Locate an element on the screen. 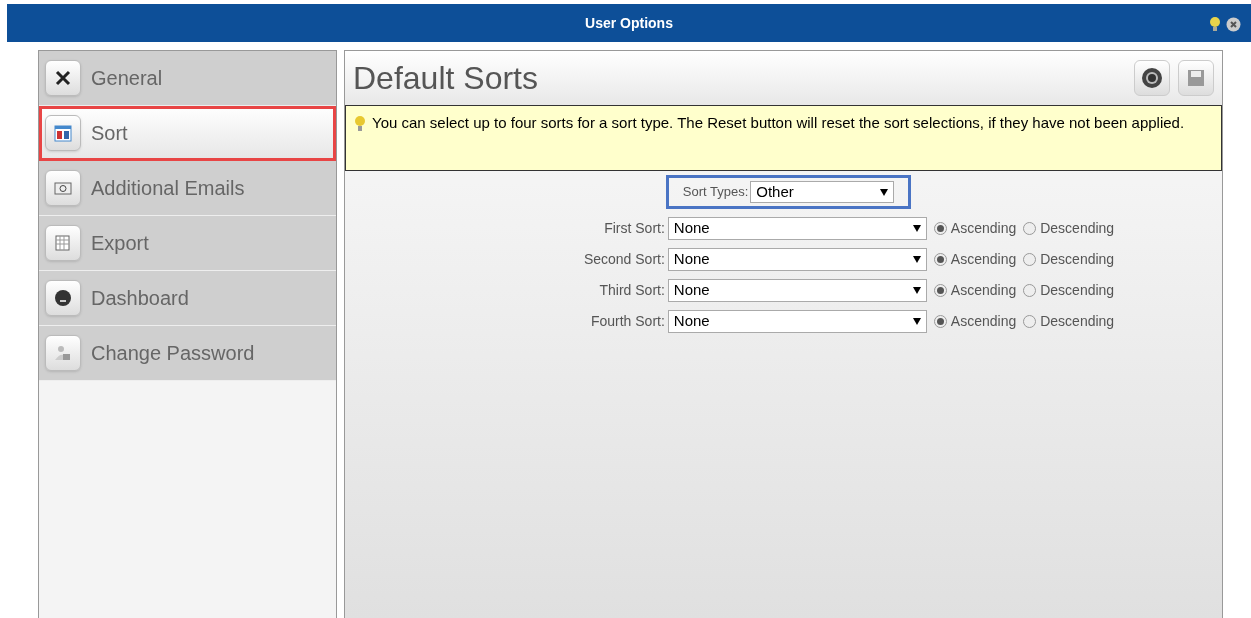 This screenshot has width=1251, height=618. floppy-icon is located at coordinates (1196, 78).